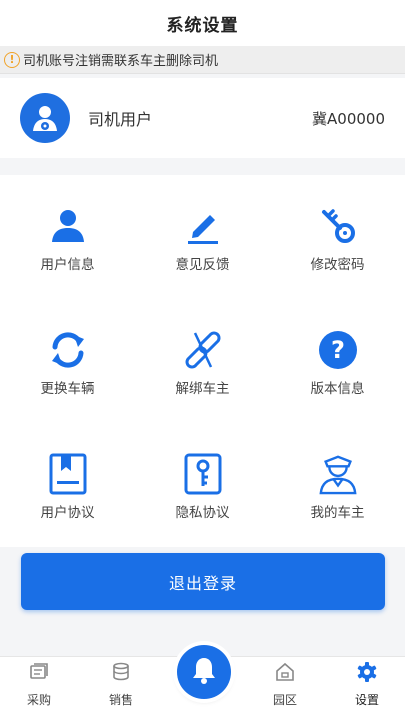 The height and width of the screenshot is (720, 405). Describe the element at coordinates (202, 25) in the screenshot. I see `page-title: 系统设置` at that location.